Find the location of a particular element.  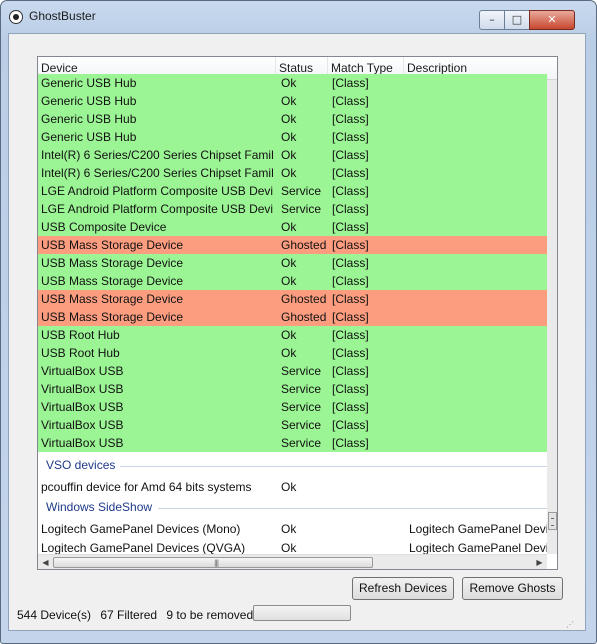

minimize-icon: – is located at coordinates (492, 19).